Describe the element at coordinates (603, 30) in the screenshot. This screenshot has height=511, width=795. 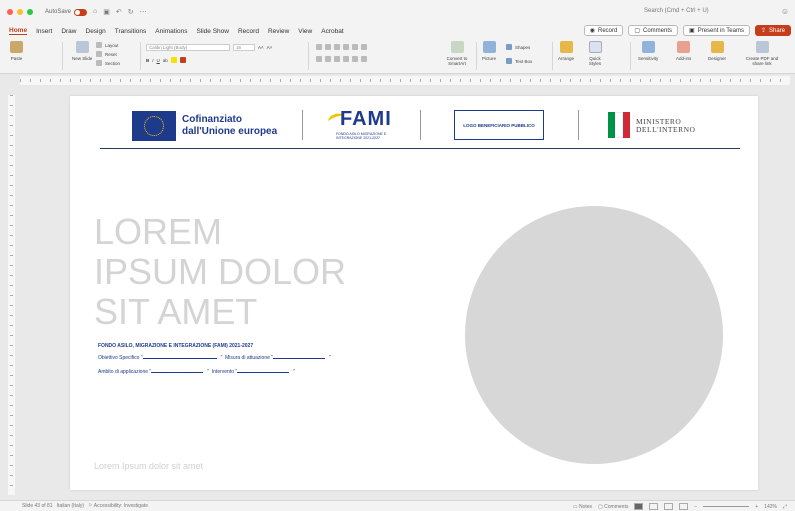
I see `record-button: ◉ Record` at that location.